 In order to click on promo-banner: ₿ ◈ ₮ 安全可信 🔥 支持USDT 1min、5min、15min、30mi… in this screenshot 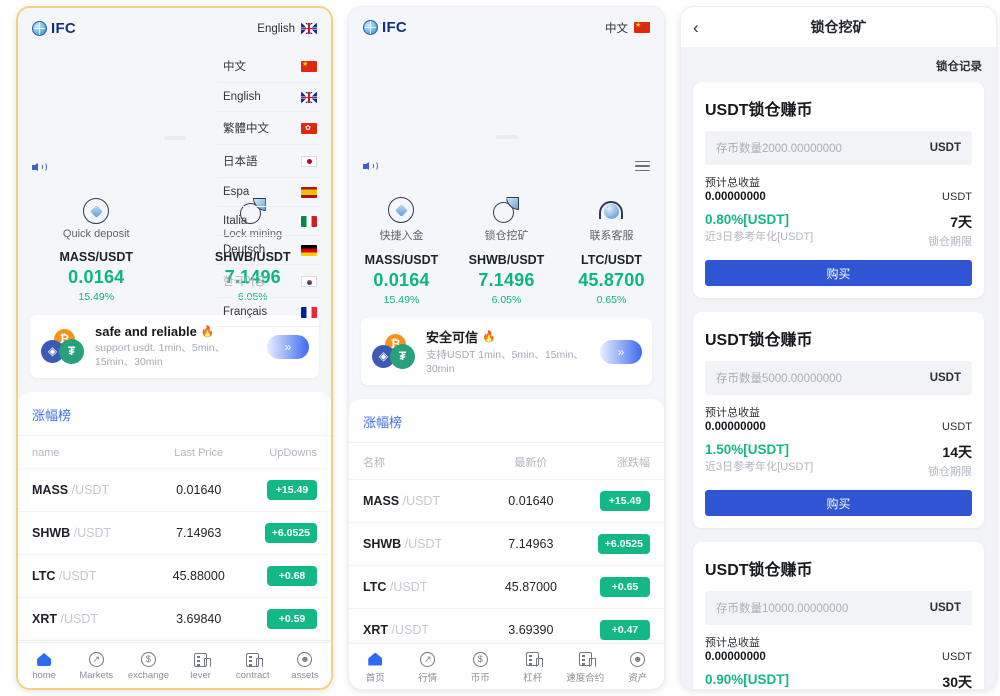, I will do `click(506, 352)`.